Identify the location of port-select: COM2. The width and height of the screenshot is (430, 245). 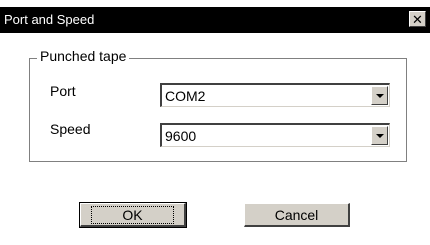
(275, 95).